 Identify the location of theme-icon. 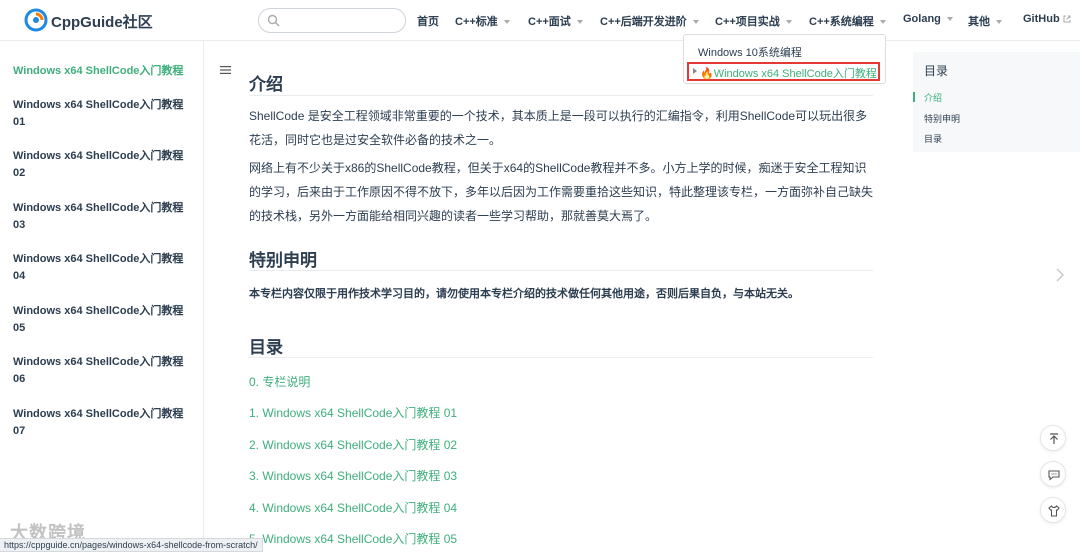
(1054, 511).